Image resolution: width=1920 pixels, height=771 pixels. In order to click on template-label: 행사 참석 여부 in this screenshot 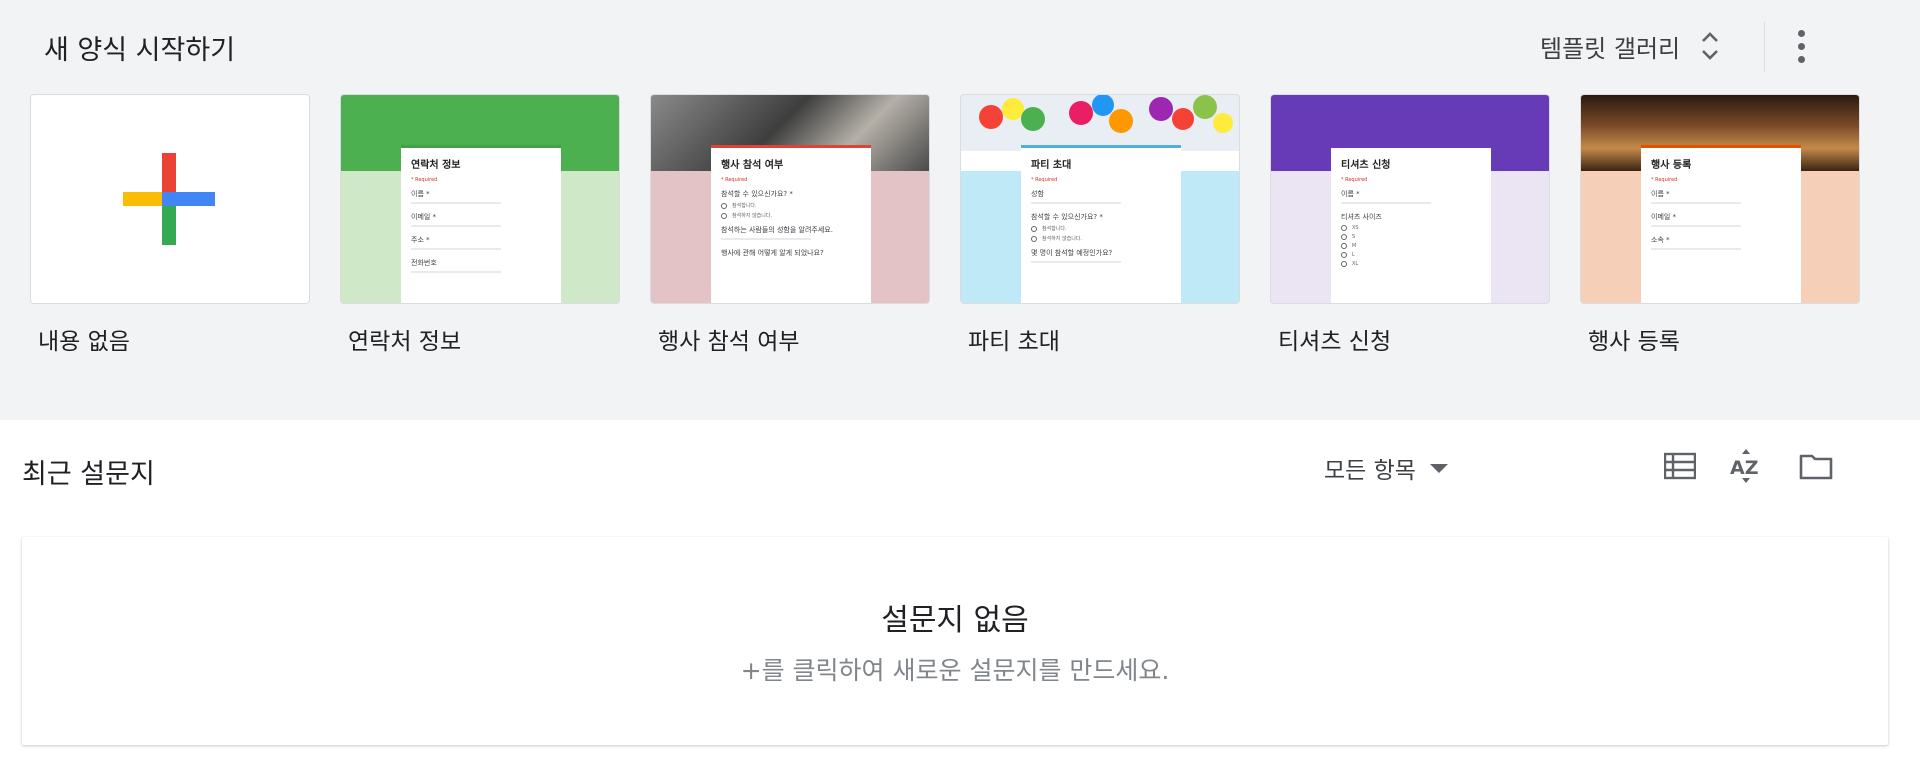, I will do `click(729, 342)`.